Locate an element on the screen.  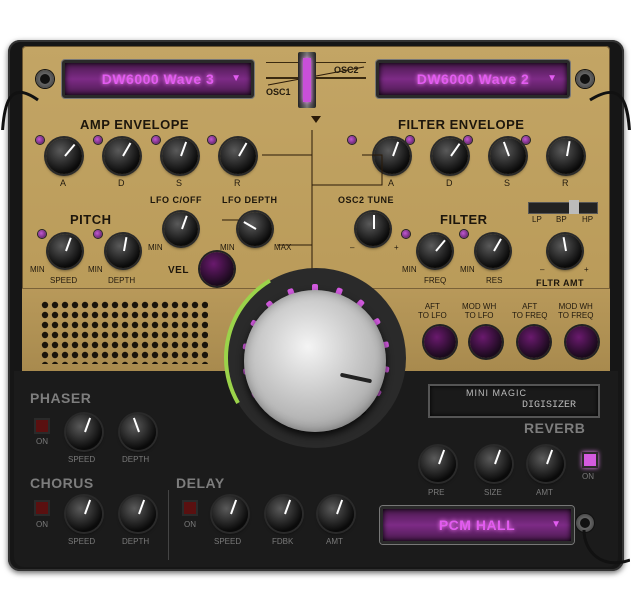
chorus-speed-knob is located at coordinates (84, 514).